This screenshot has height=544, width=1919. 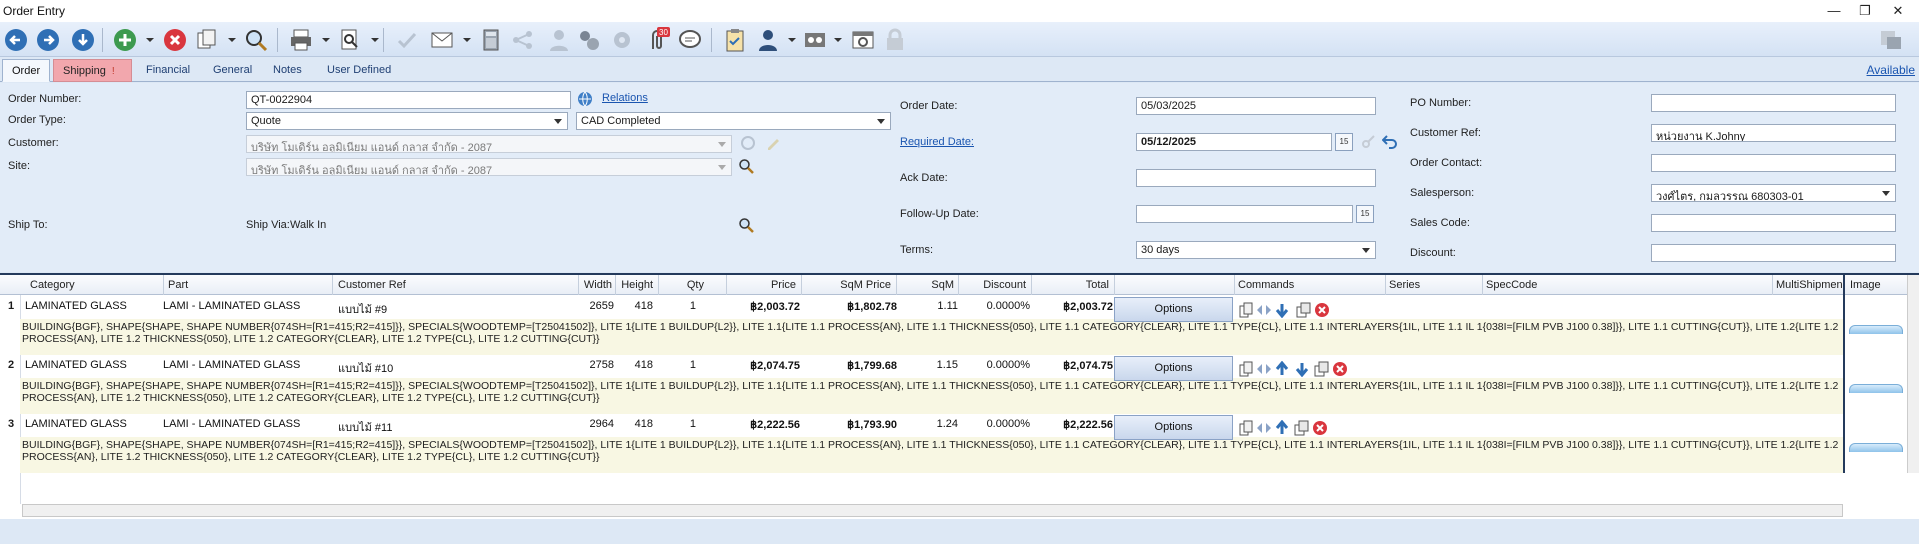 What do you see at coordinates (1244, 214) in the screenshot?
I see `follow-up-date-field` at bounding box center [1244, 214].